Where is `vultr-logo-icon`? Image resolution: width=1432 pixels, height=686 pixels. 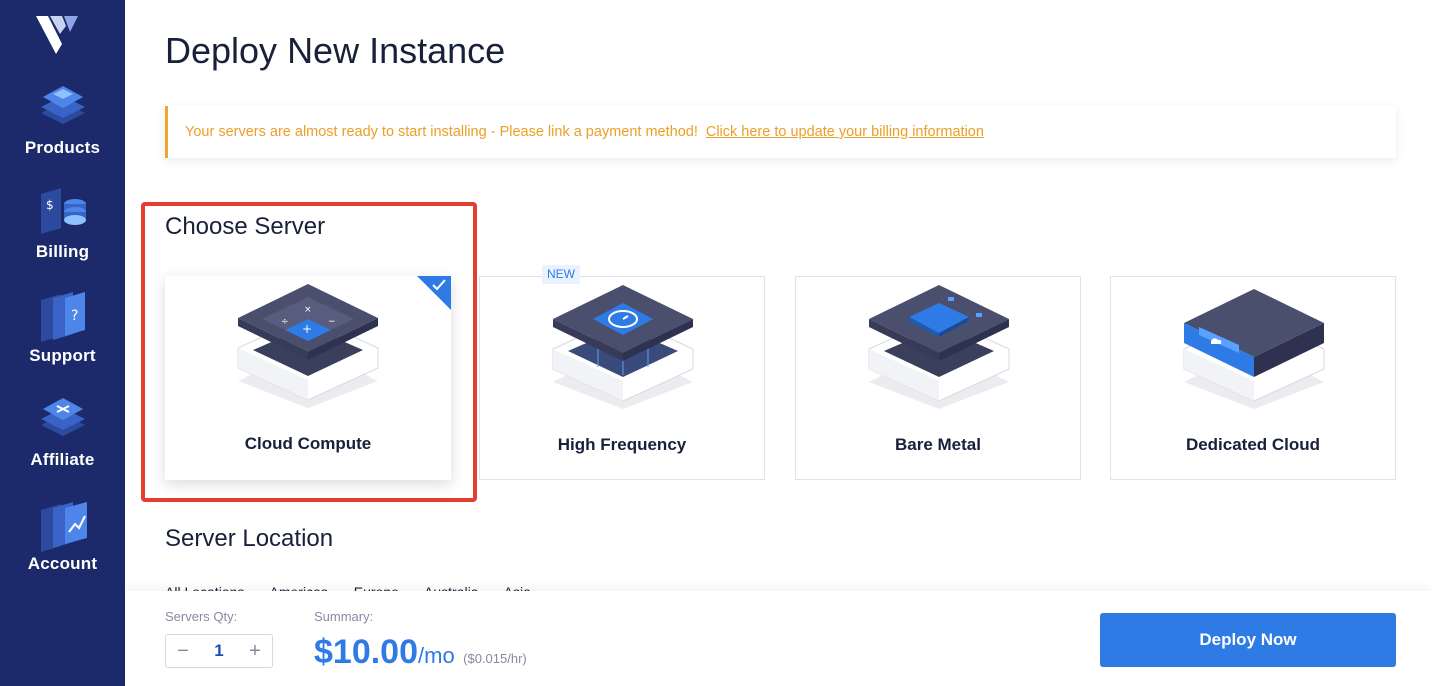
vultr-logo-icon is located at coordinates (58, 34).